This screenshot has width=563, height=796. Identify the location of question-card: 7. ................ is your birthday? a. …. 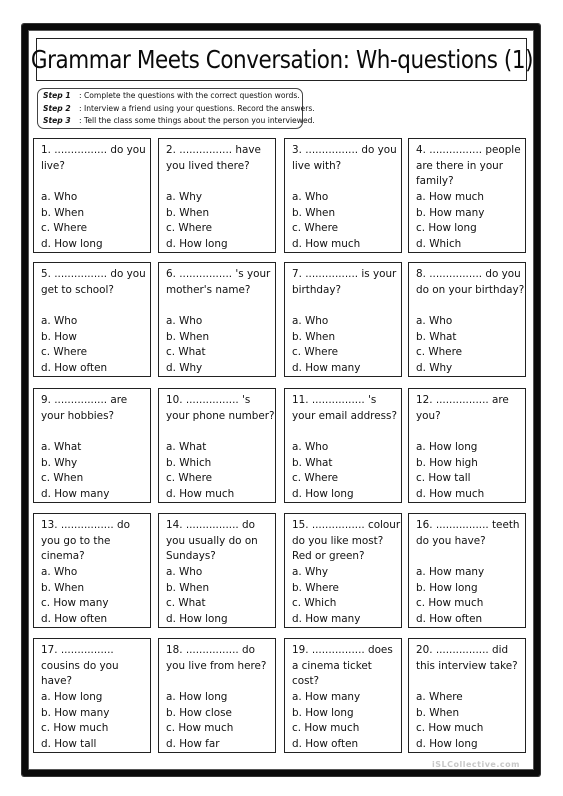
(343, 319).